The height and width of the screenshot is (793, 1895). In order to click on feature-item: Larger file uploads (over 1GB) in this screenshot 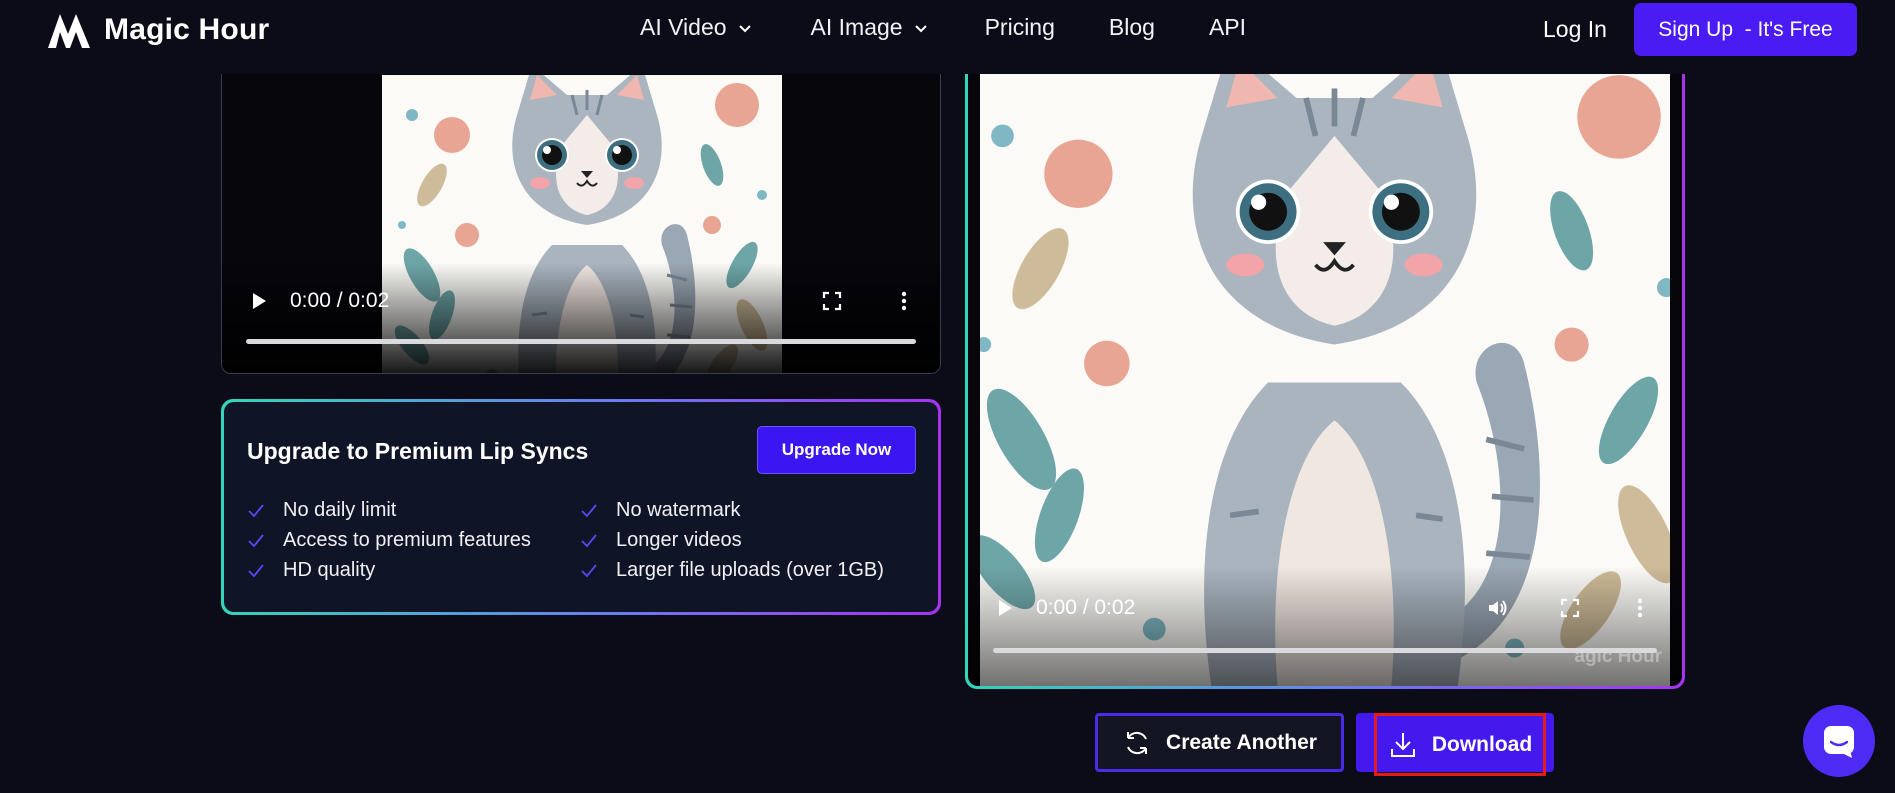, I will do `click(732, 570)`.